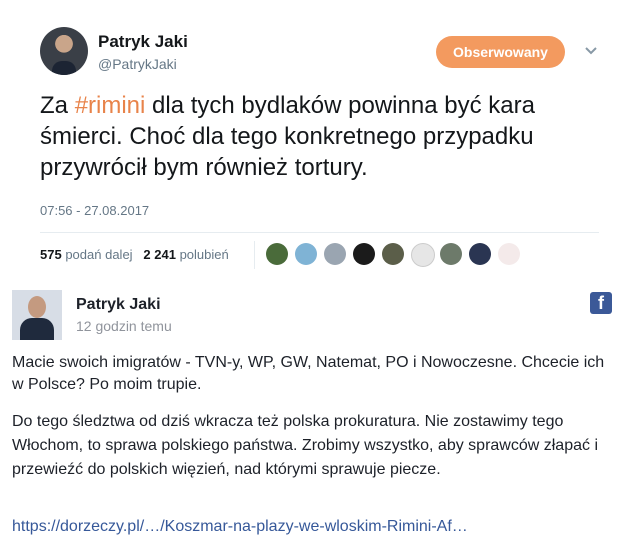  Describe the element at coordinates (37, 315) in the screenshot. I see `facebook-avatar` at that location.